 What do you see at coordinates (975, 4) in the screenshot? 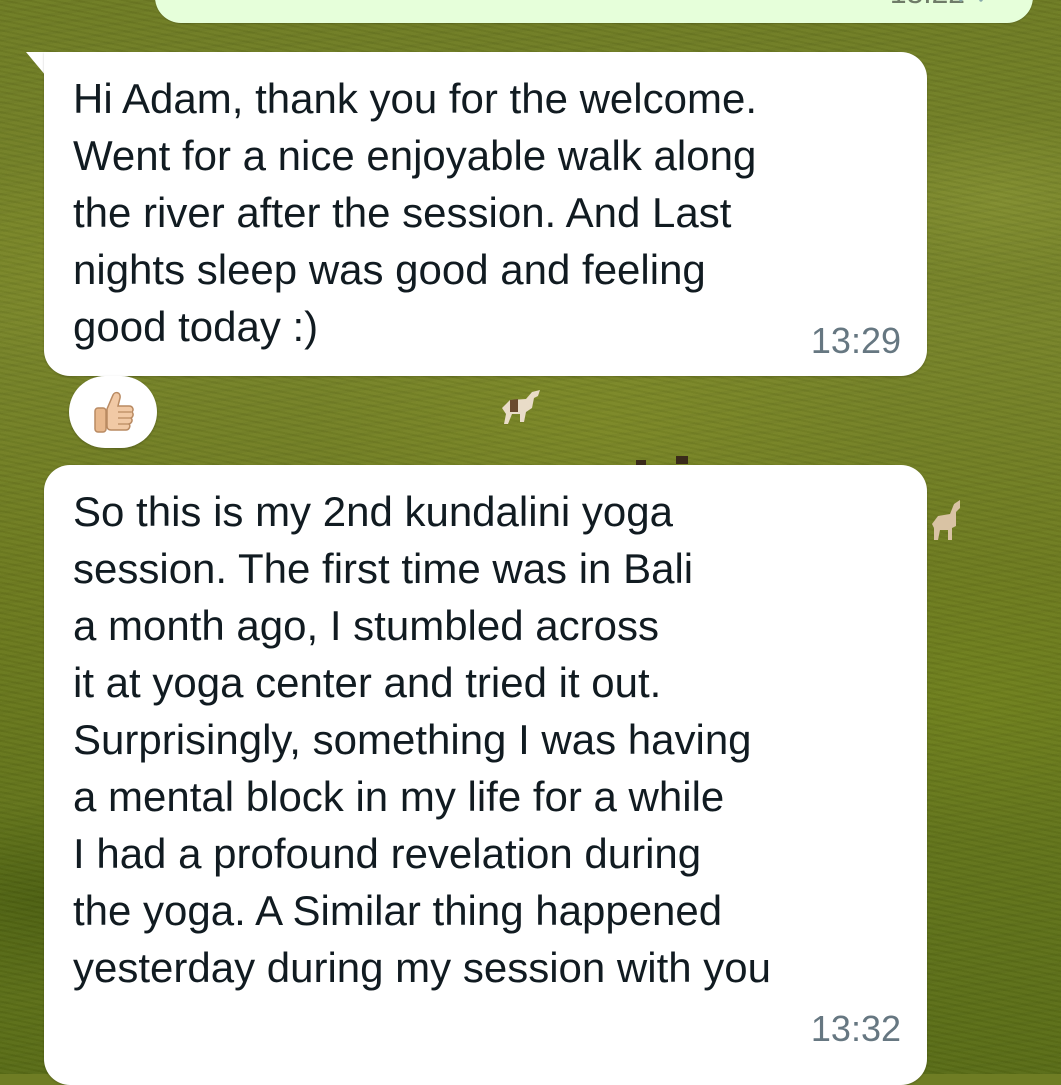
I see `double-check-icon: ✓✓` at bounding box center [975, 4].